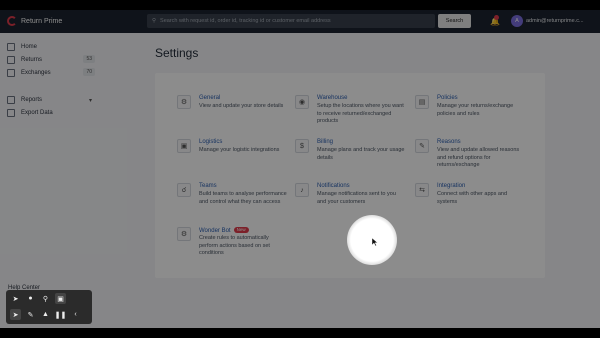 Image resolution: width=600 pixels, height=338 pixels. I want to click on cursor-tool-icon: ➤, so click(15, 314).